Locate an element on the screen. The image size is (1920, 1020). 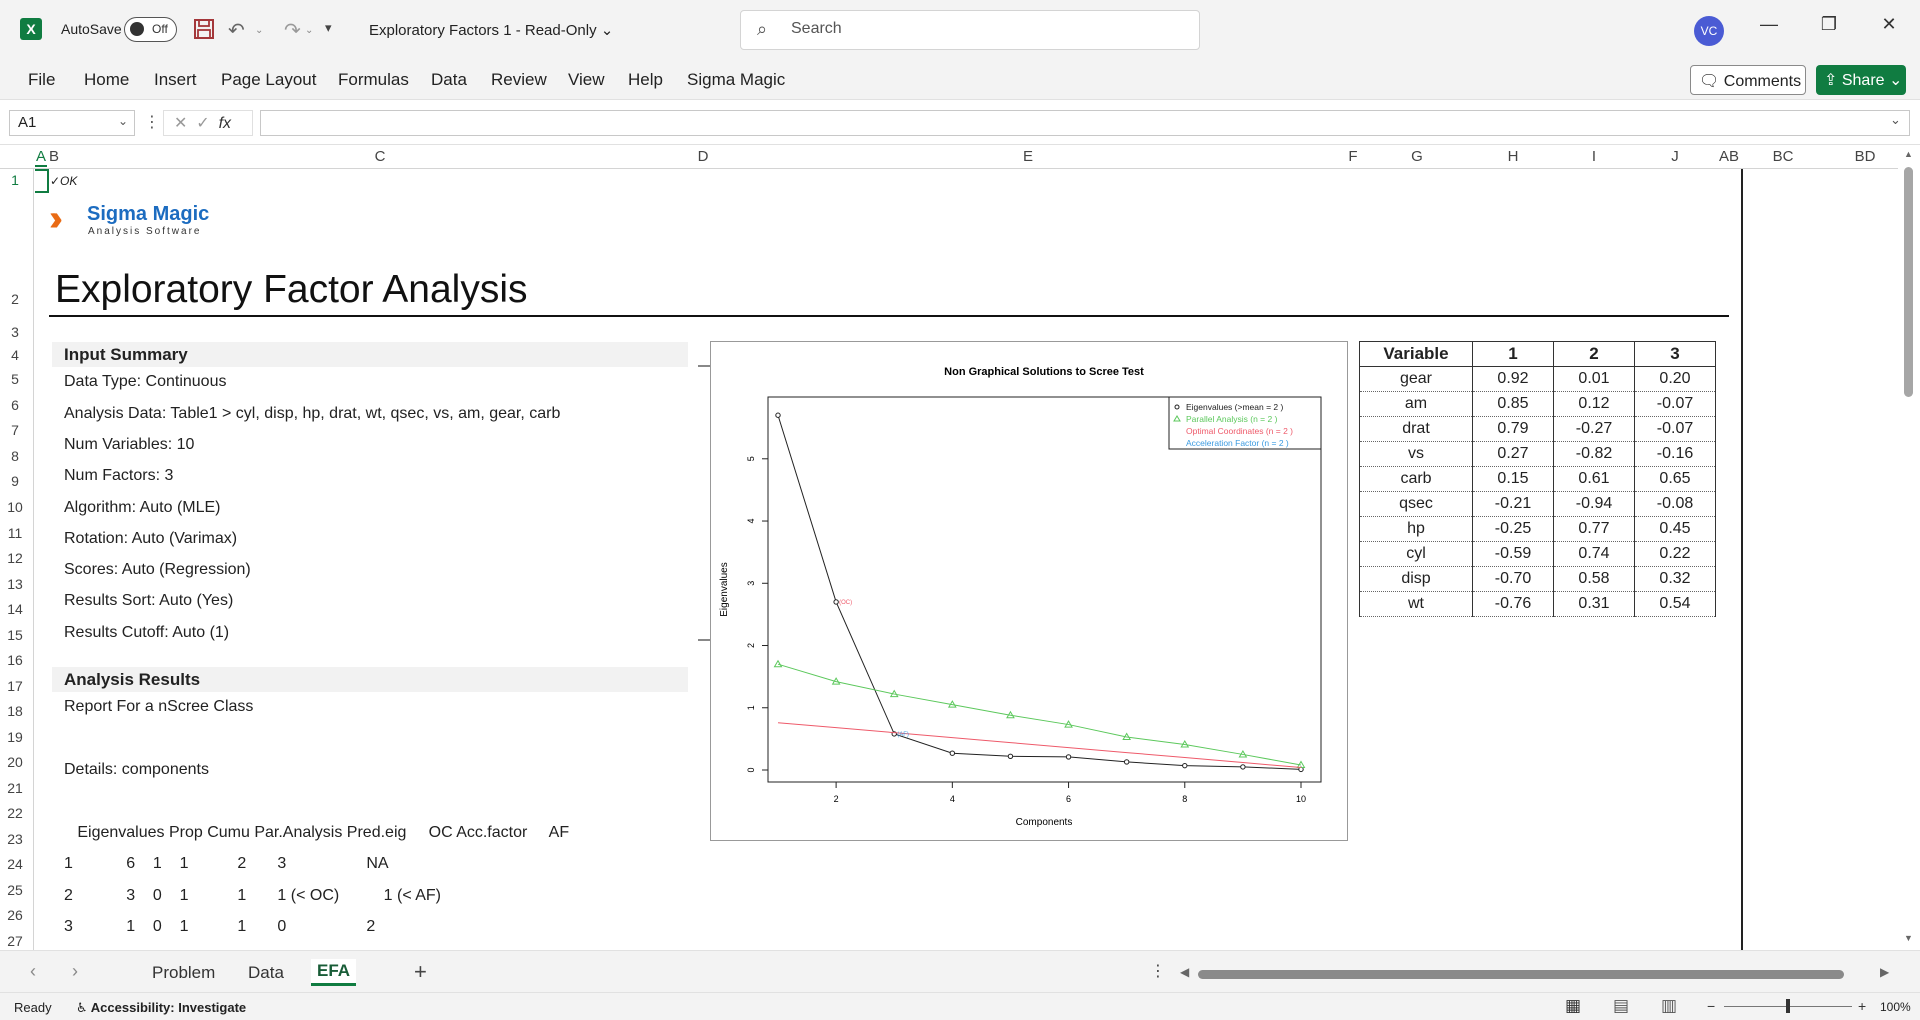
column-header: H is located at coordinates (1513, 156).